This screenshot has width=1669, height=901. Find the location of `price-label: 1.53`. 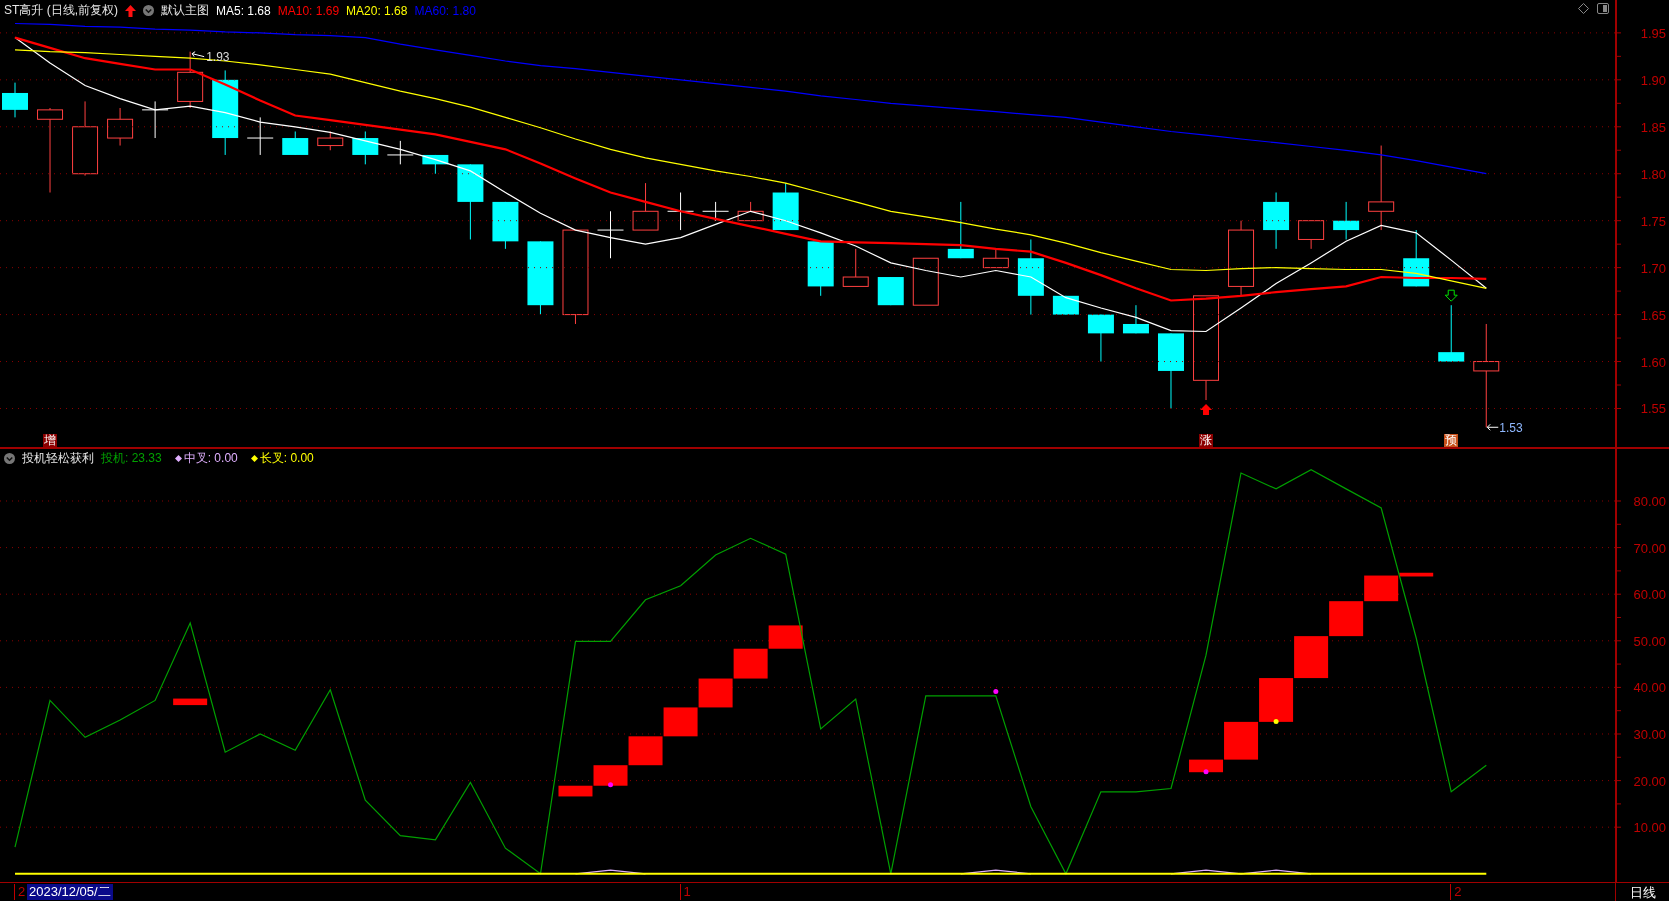

price-label: 1.53 is located at coordinates (1511, 428).